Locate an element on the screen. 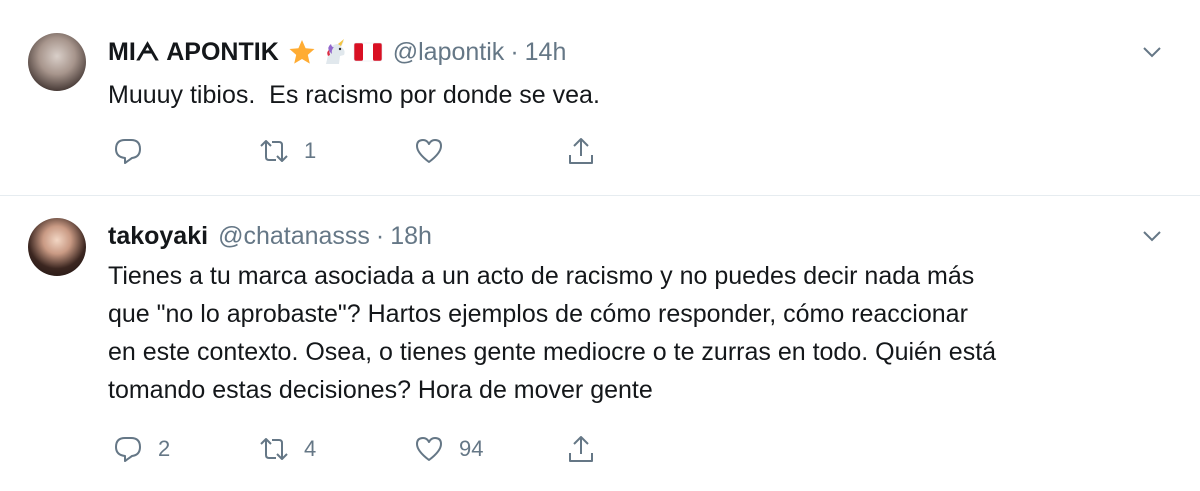 The image size is (1200, 491). reply-button is located at coordinates (135, 151).